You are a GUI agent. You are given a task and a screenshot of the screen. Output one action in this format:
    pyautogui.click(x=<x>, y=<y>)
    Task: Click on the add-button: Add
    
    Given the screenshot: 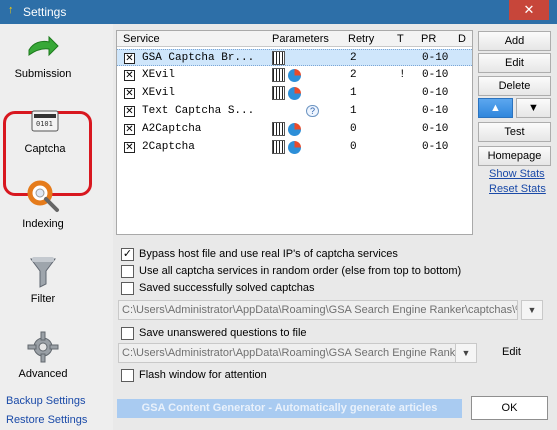 What is the action you would take?
    pyautogui.click(x=514, y=41)
    